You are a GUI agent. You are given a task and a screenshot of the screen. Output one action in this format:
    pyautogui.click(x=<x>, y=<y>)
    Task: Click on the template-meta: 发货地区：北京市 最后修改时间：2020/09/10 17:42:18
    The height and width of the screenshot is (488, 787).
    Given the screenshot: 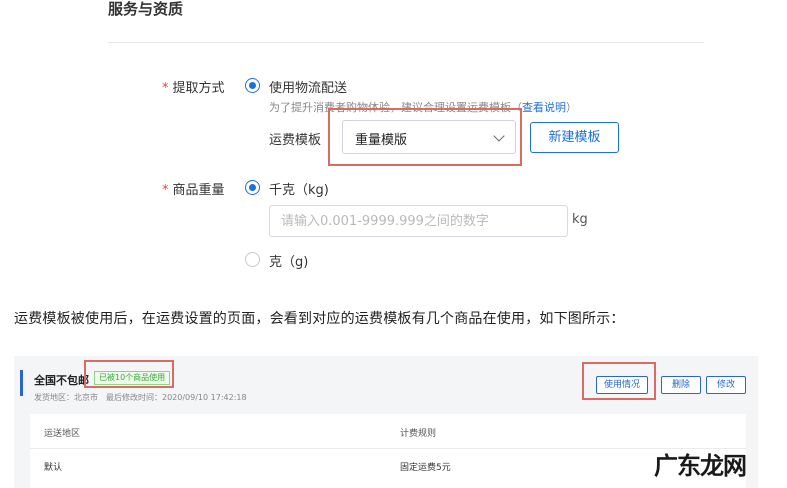 What is the action you would take?
    pyautogui.click(x=144, y=397)
    